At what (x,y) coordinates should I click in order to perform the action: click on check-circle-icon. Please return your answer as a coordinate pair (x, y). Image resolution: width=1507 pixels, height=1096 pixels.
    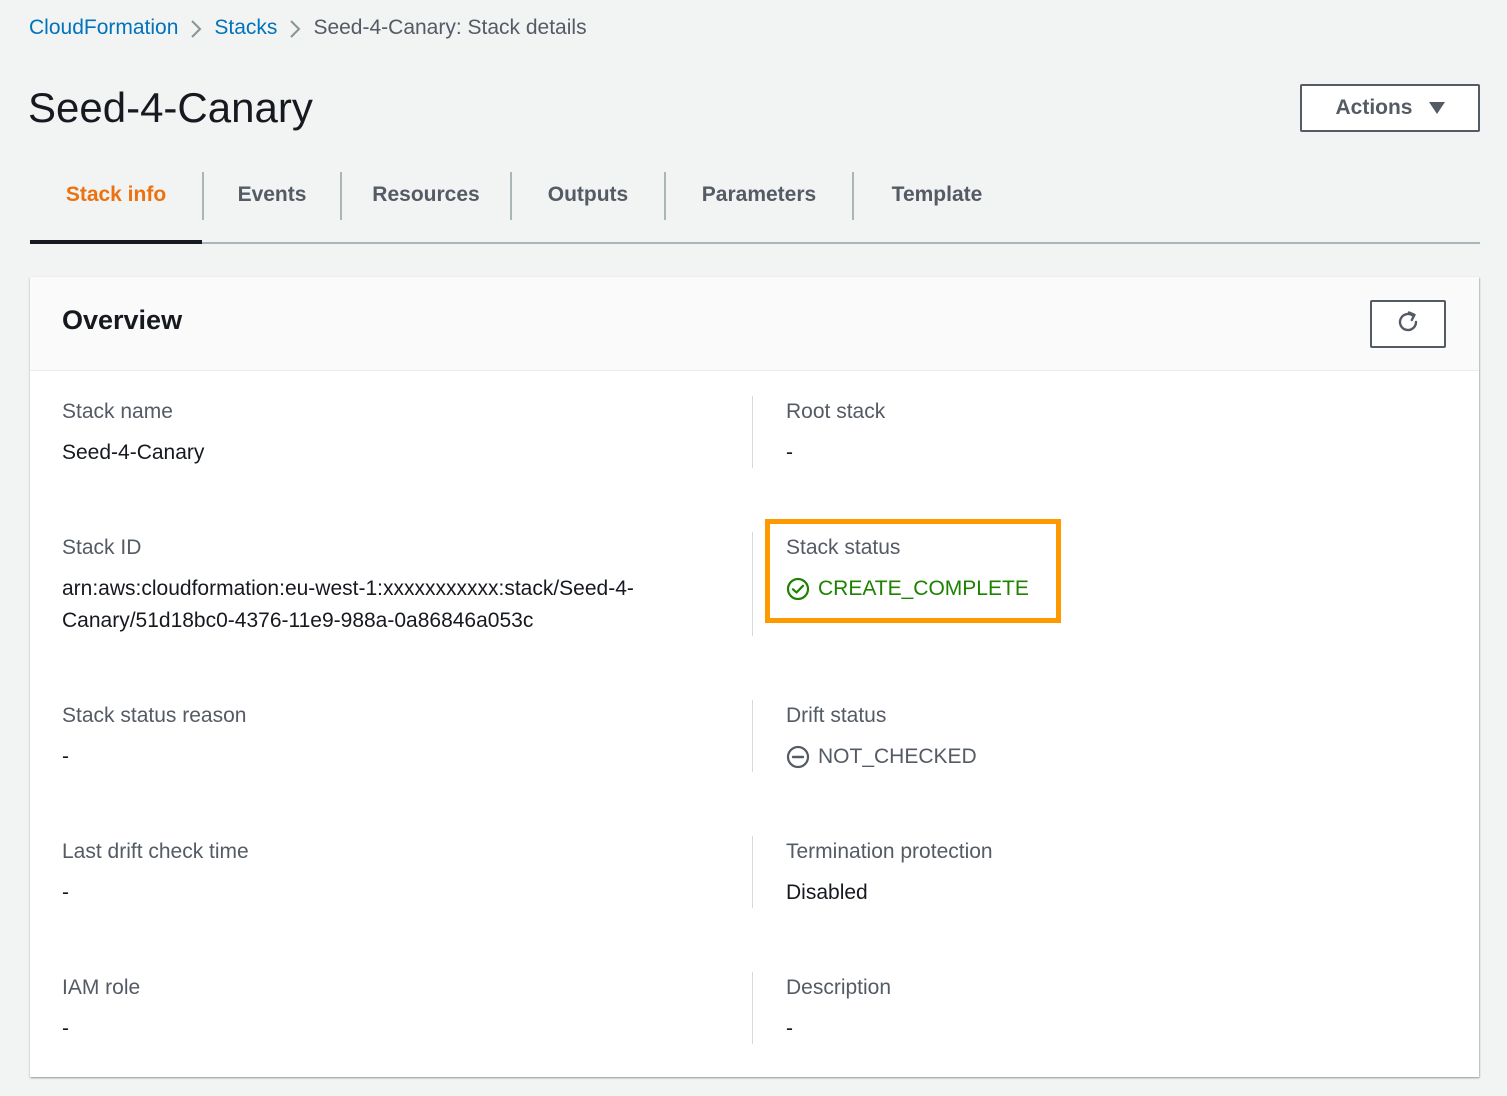
    Looking at the image, I should click on (798, 589).